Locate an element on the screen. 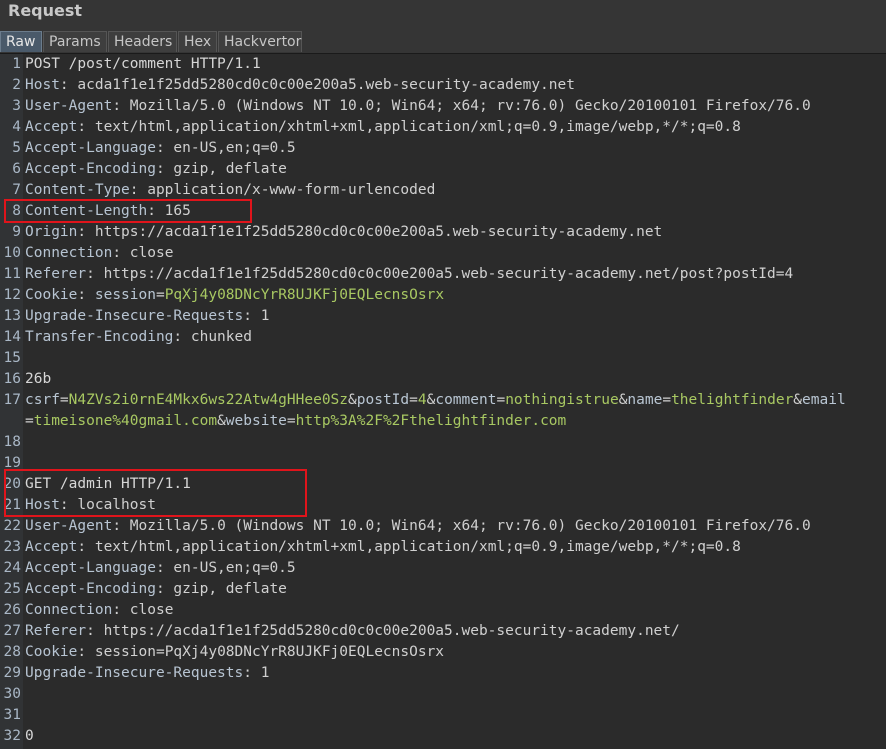  line-number: 16 is located at coordinates (12, 379).